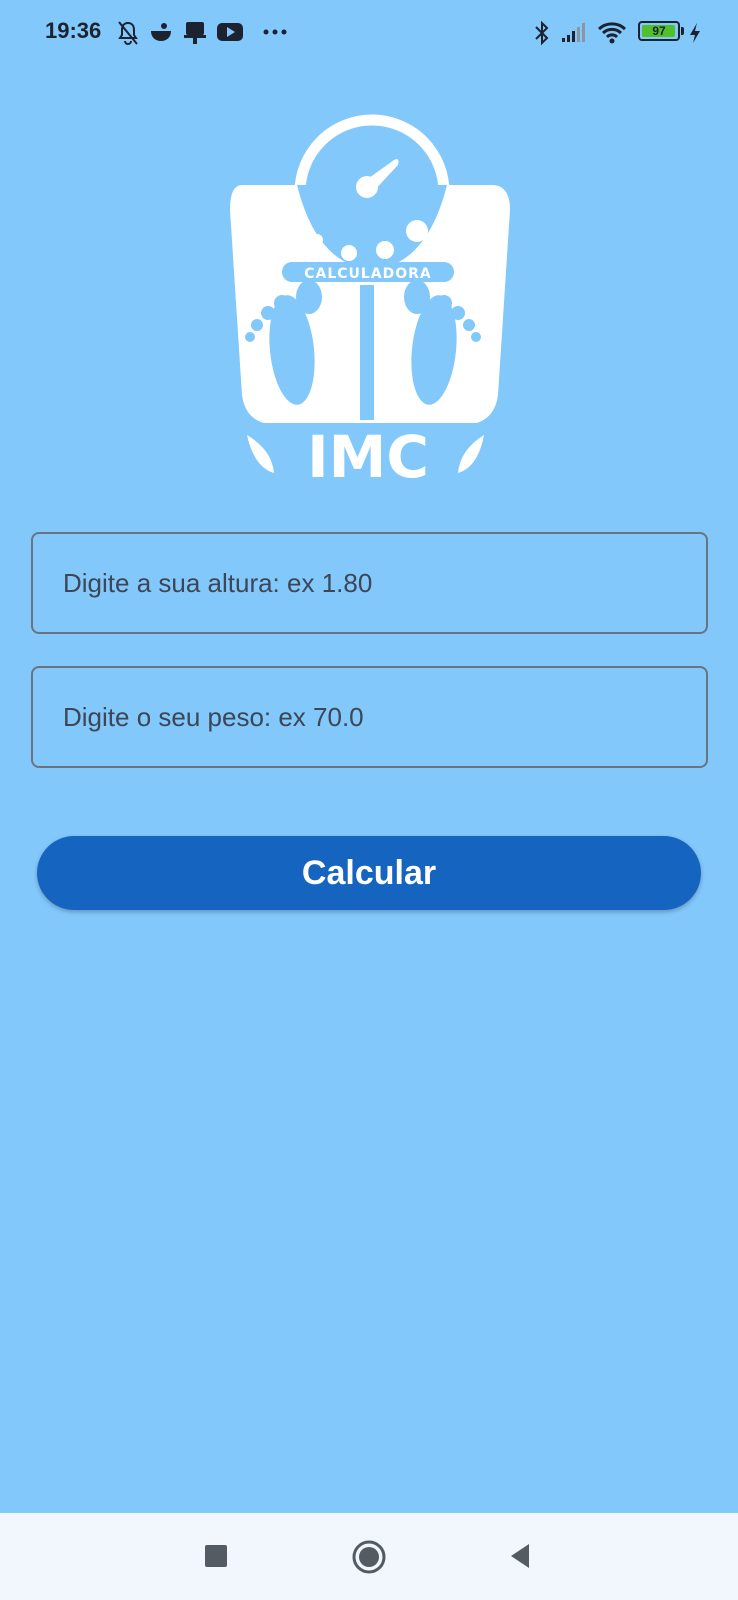 This screenshot has width=738, height=1600. I want to click on app-icon, so click(161, 32).